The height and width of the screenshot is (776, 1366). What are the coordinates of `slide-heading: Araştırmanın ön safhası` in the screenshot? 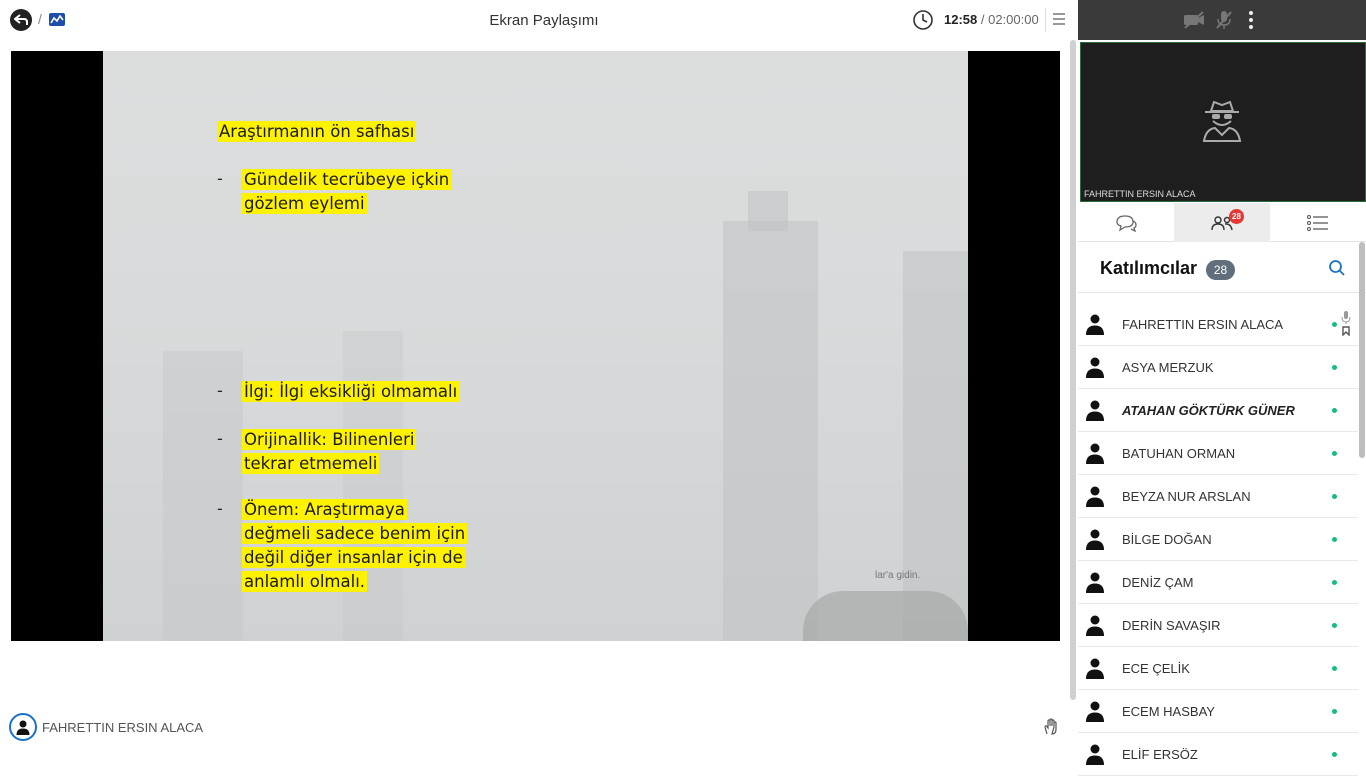 It's located at (317, 131).